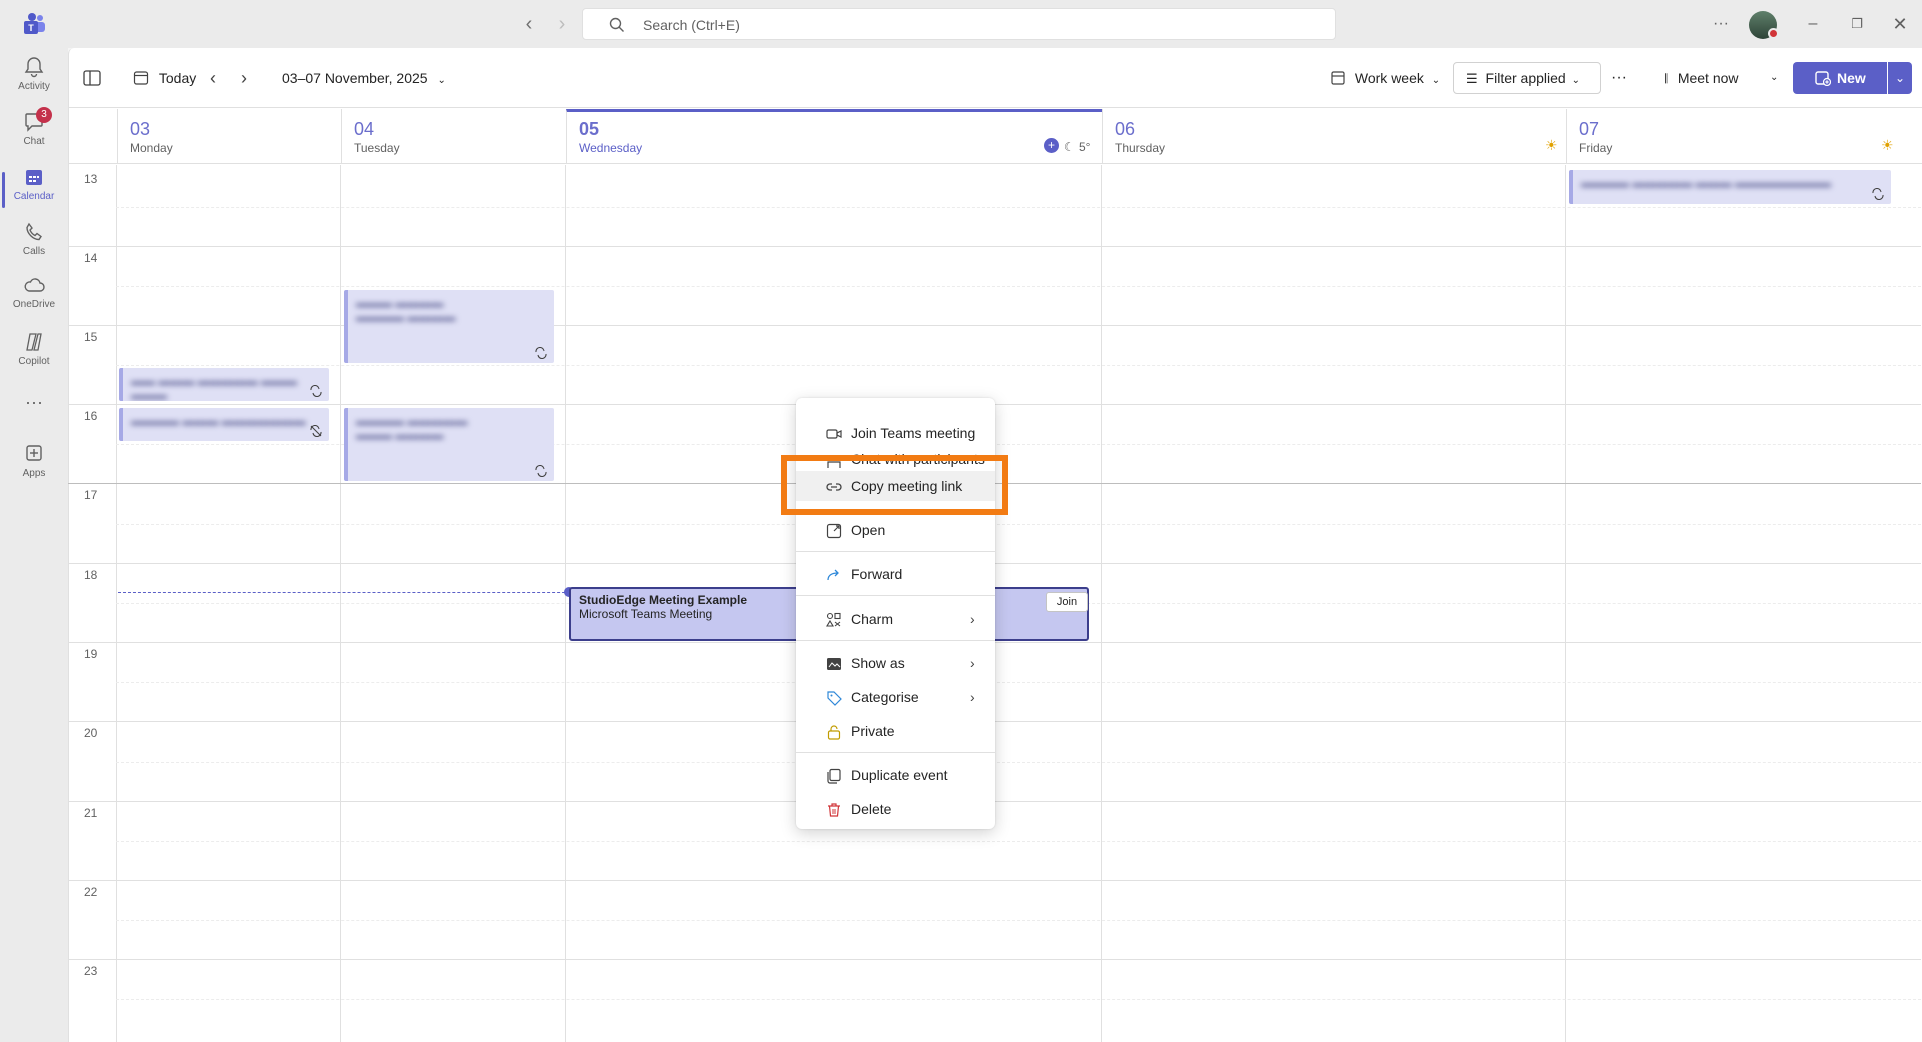  I want to click on search-icon, so click(616, 24).